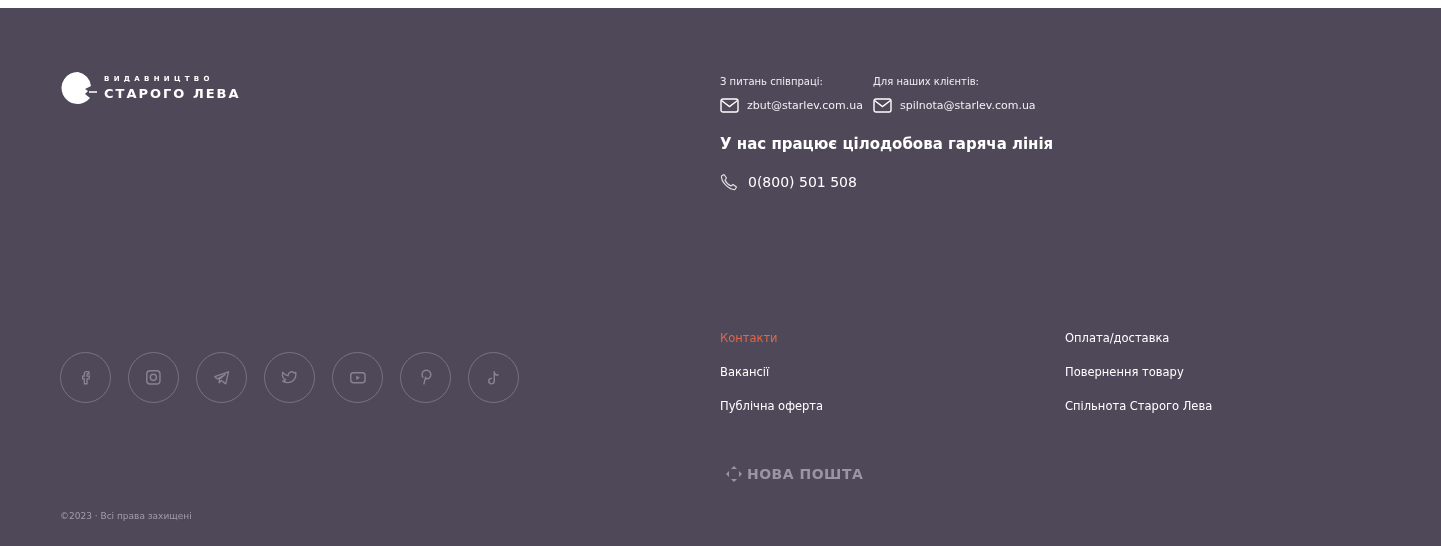  I want to click on phone-link: 0(800) 501 508, so click(802, 182).